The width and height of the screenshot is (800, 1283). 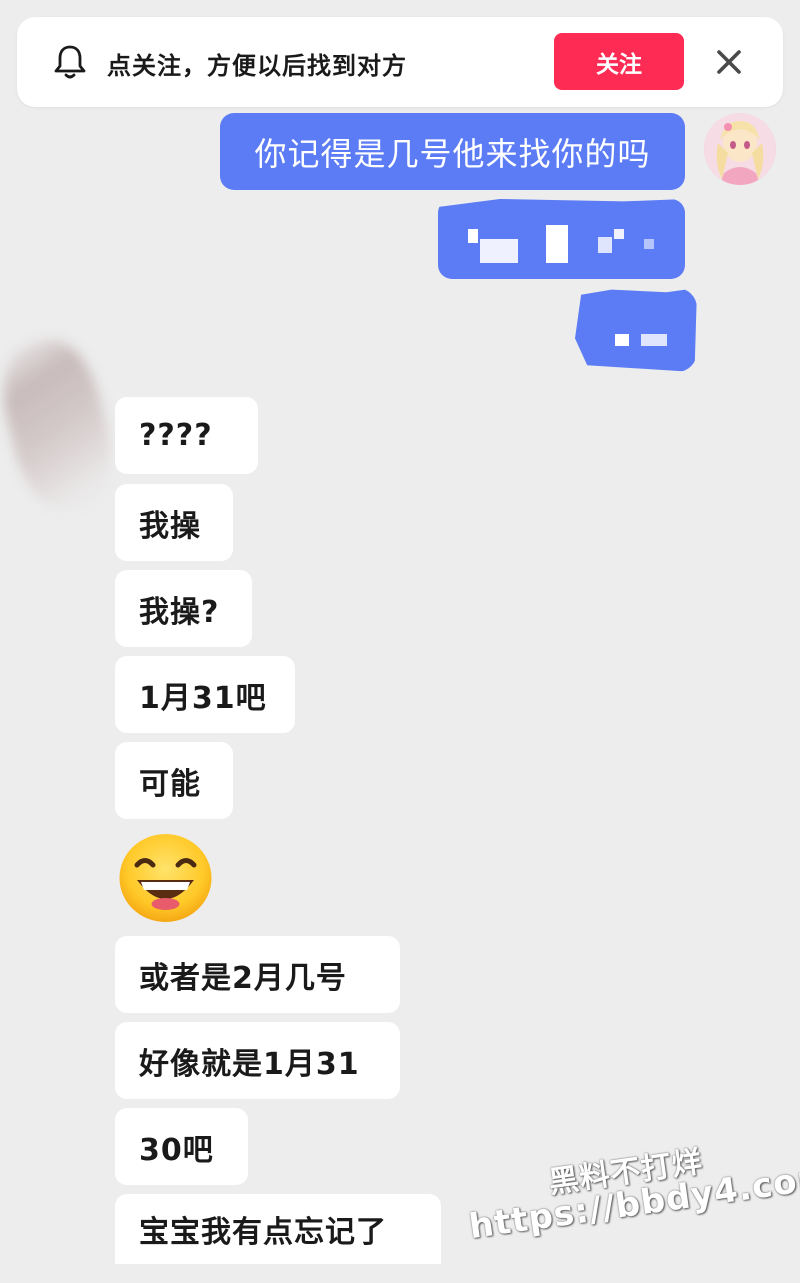 I want to click on incoming-message: 我操, so click(x=174, y=522).